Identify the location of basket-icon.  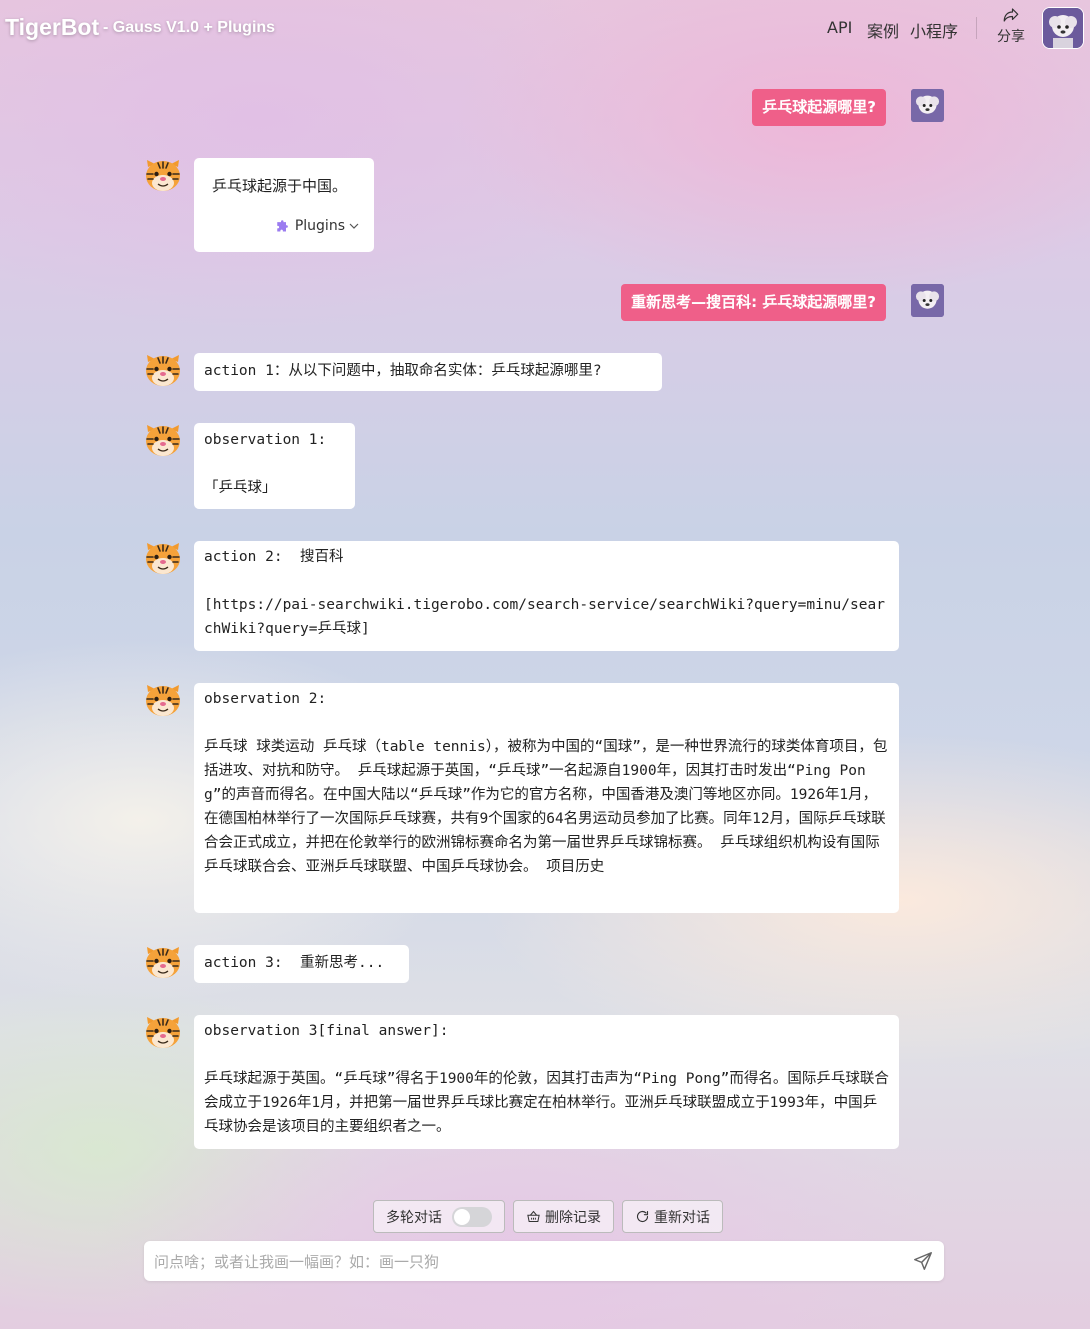
(533, 1216).